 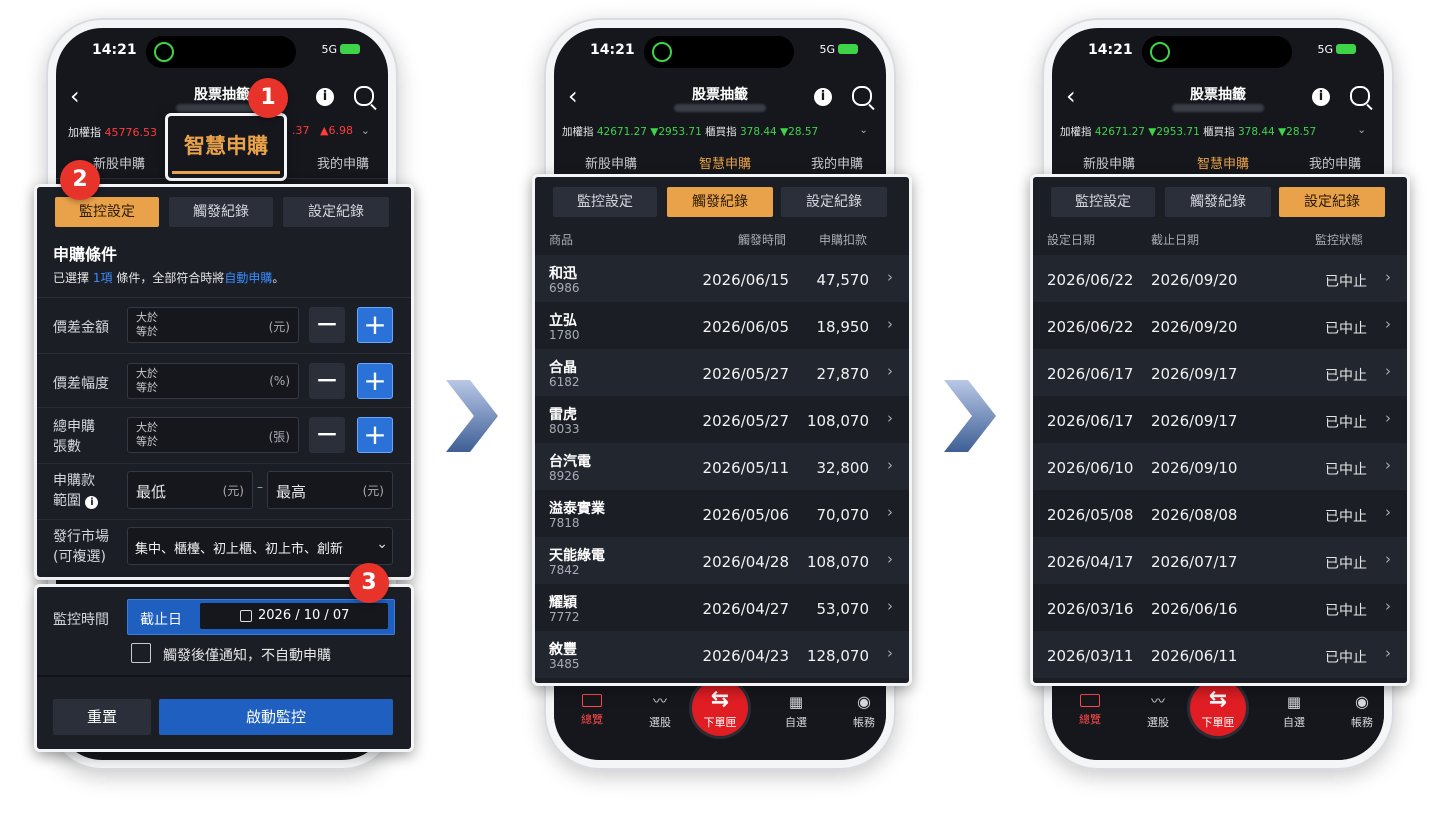 I want to click on max-amount-input: 最高 (元), so click(x=330, y=490).